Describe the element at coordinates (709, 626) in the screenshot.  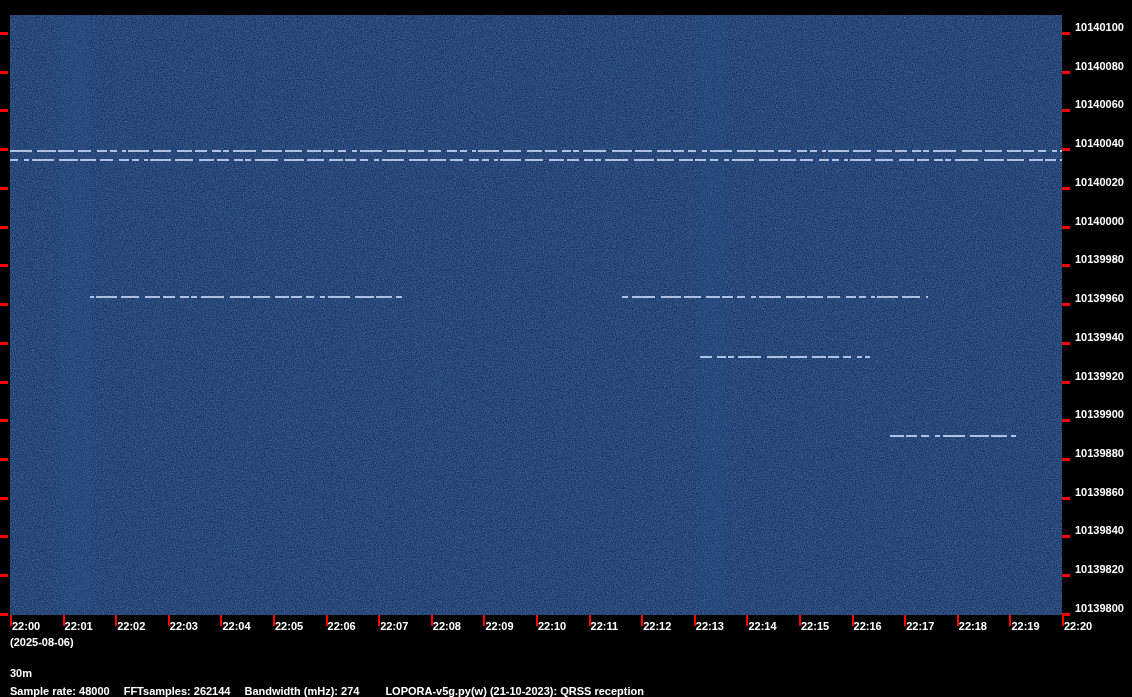
I see `time-label: 22:13` at that location.